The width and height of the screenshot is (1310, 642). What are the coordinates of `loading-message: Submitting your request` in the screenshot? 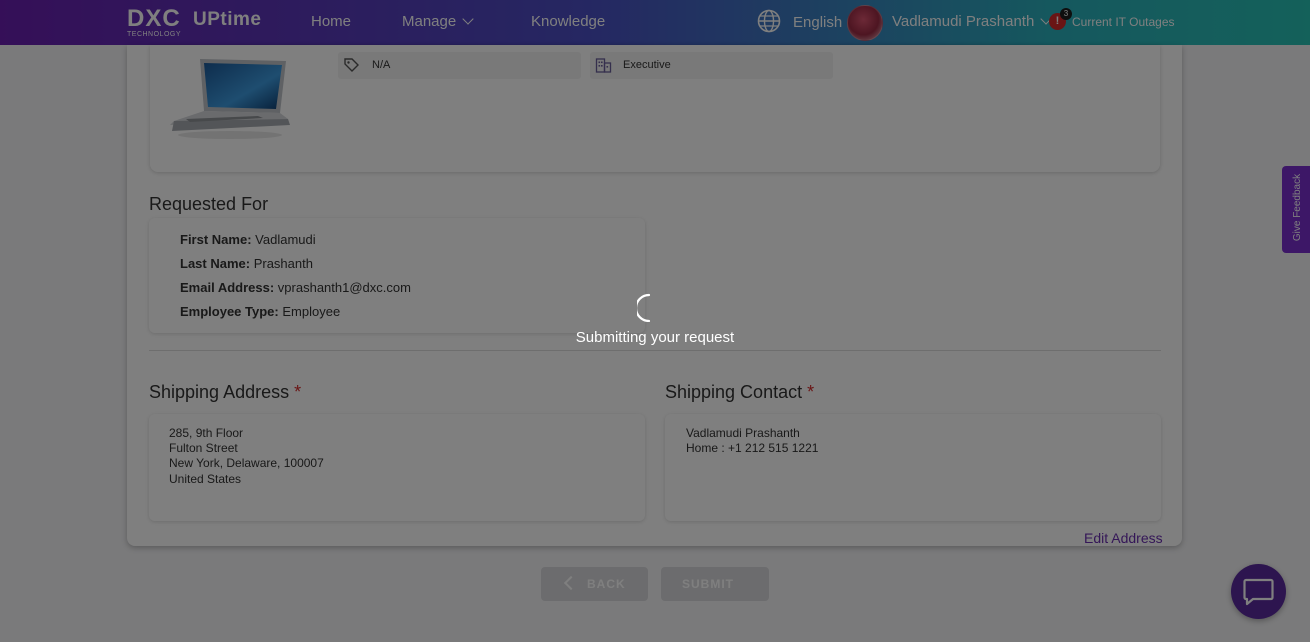 It's located at (655, 337).